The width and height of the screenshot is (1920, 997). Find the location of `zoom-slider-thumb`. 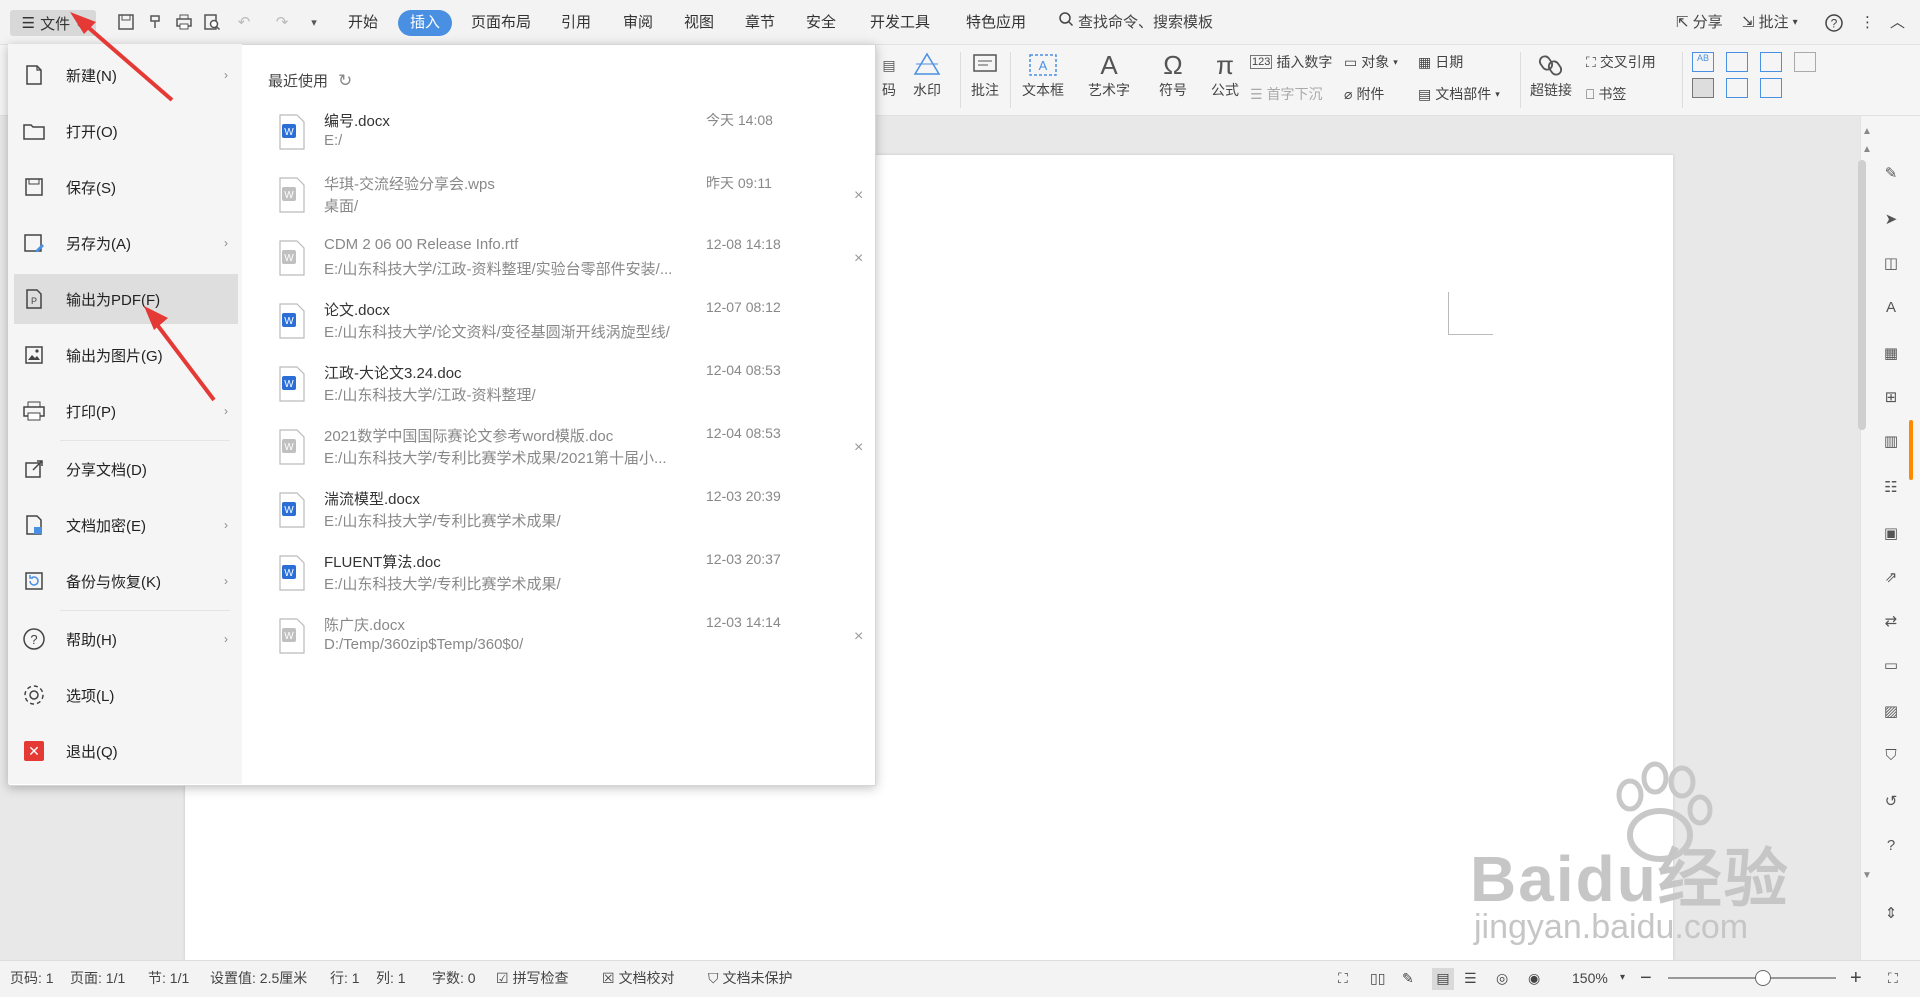

zoom-slider-thumb is located at coordinates (1763, 978).